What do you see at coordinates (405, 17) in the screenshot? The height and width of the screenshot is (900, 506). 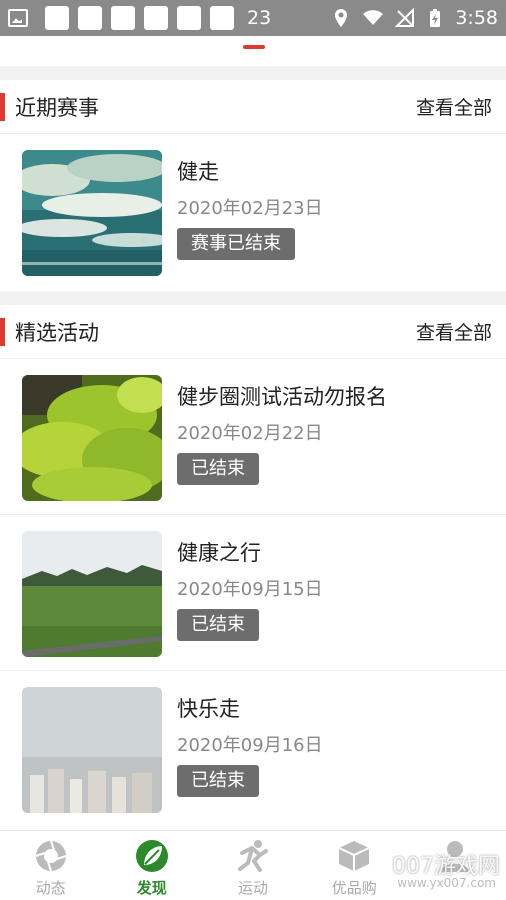 I see `no-signal-icon` at bounding box center [405, 17].